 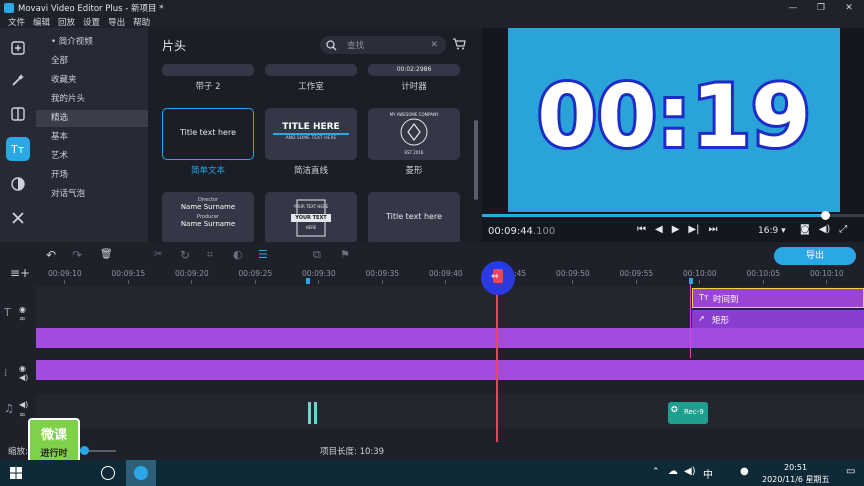 What do you see at coordinates (210, 255) in the screenshot?
I see `crop-icon: ⌗` at bounding box center [210, 255].